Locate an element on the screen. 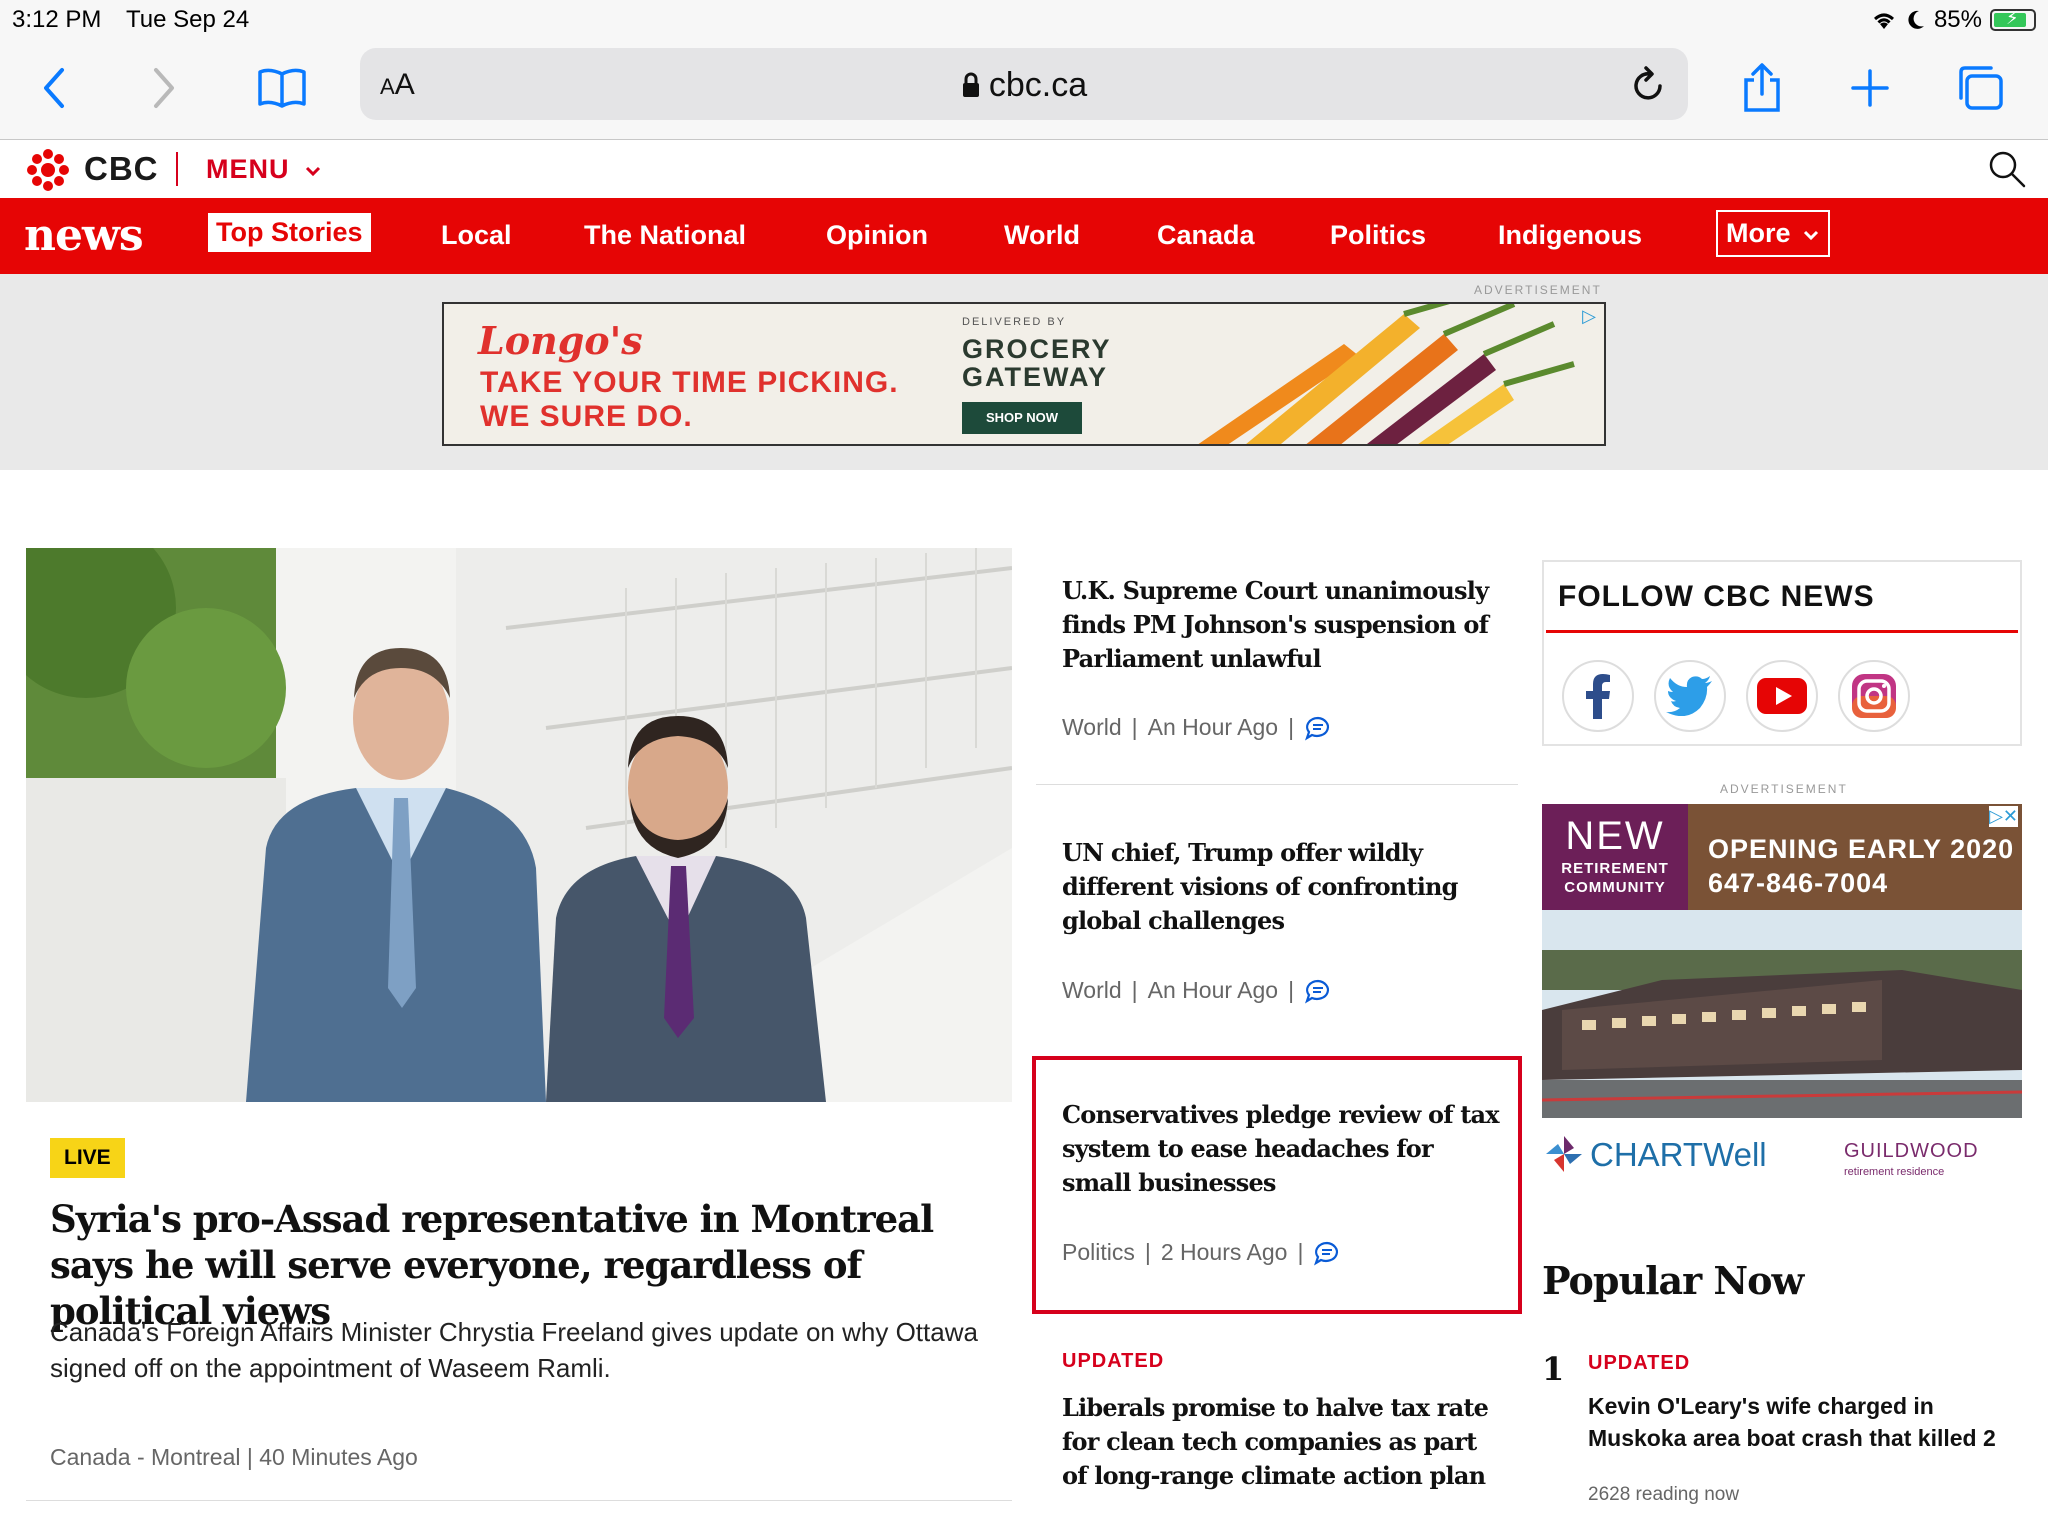 The height and width of the screenshot is (1536, 2048). nav-world: World is located at coordinates (1042, 235).